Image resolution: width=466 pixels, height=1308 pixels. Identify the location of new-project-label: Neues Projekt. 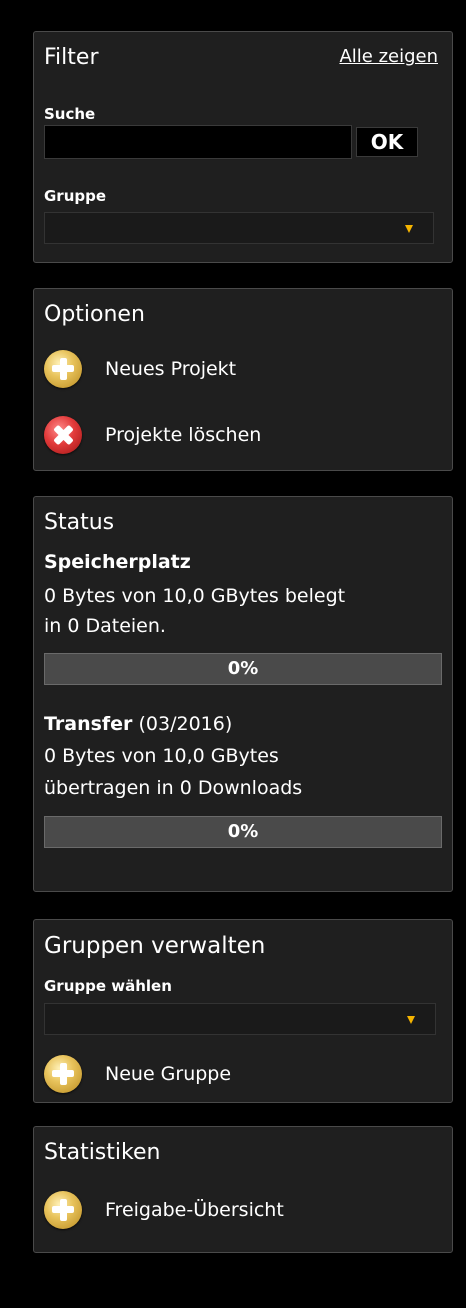
(171, 369).